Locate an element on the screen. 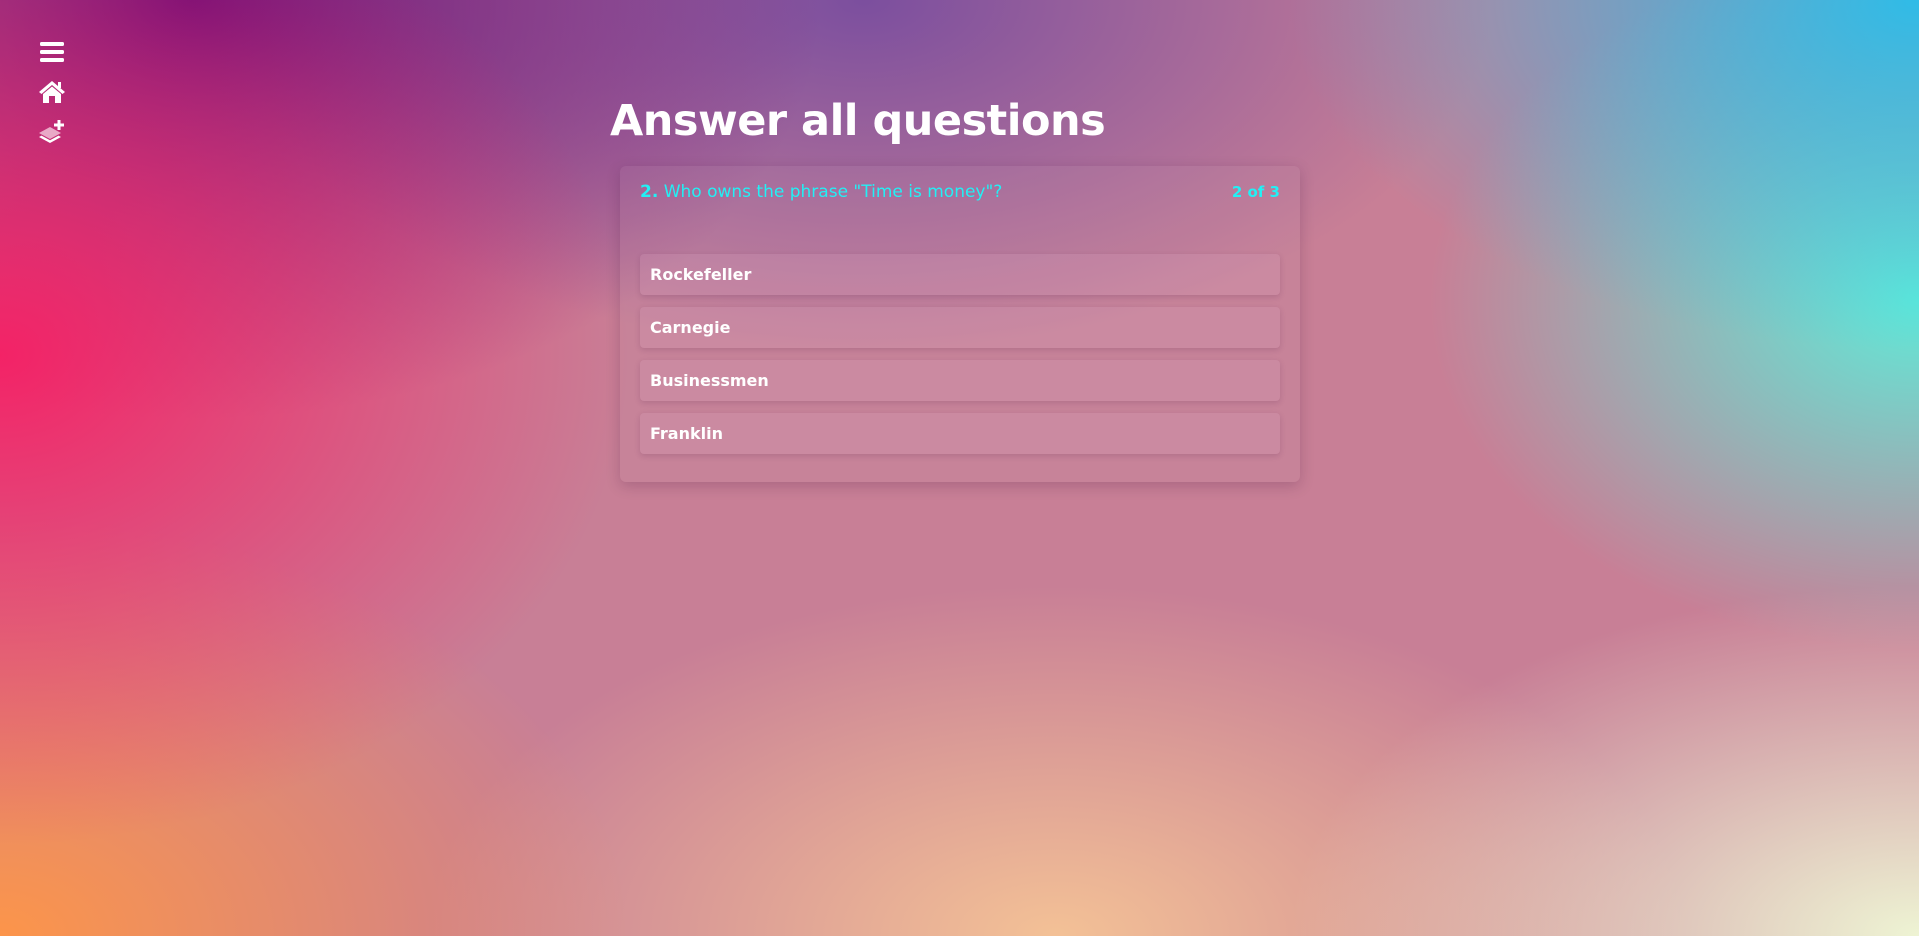  page-title: Answer all questions is located at coordinates (858, 121).